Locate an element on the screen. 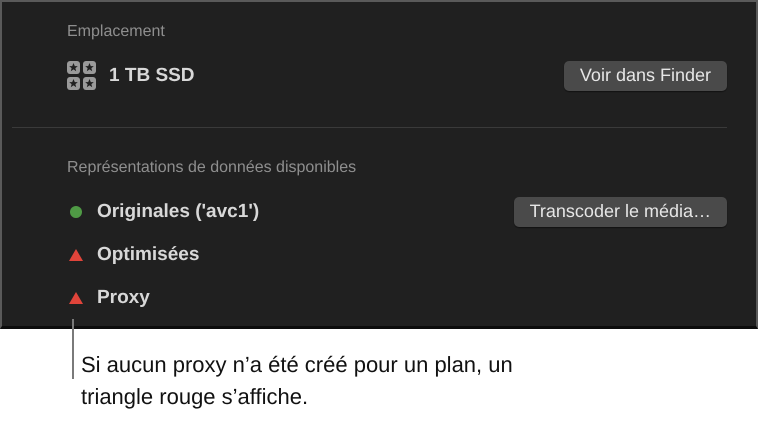 Image resolution: width=758 pixels, height=426 pixels. section-label: Représentations de données disponibles is located at coordinates (212, 168).